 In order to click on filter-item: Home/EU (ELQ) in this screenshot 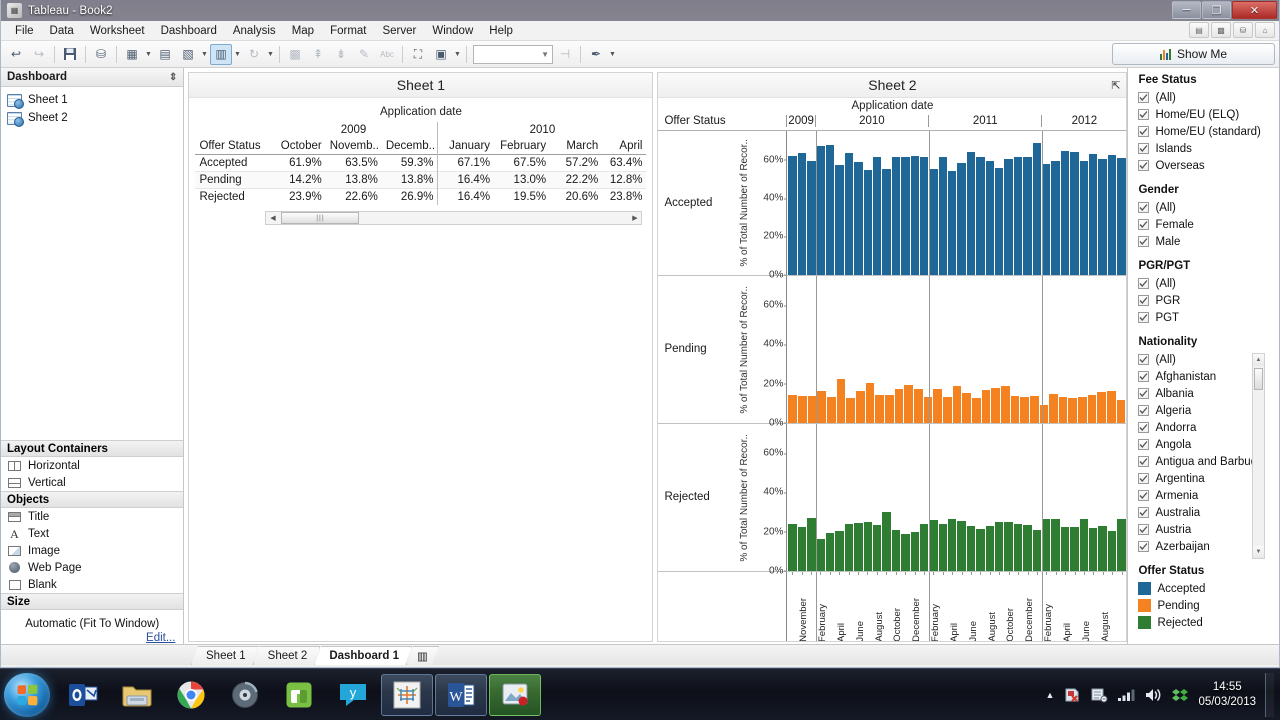, I will do `click(1208, 114)`.